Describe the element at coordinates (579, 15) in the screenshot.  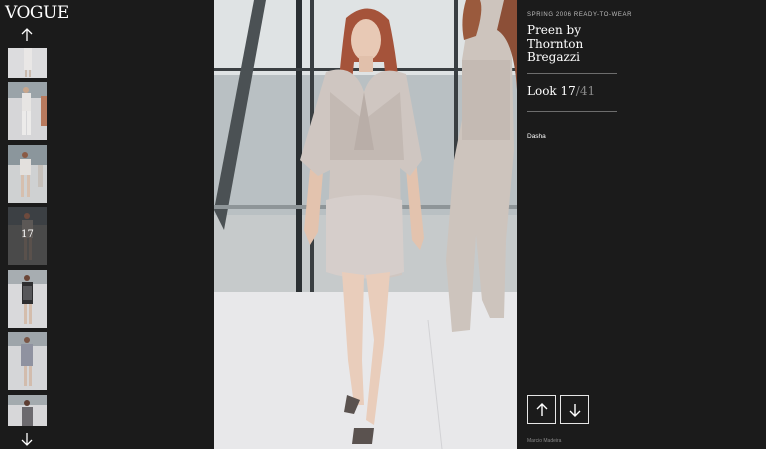
I see `season-label: SPRING 2006 READY-TO-WEAR` at that location.